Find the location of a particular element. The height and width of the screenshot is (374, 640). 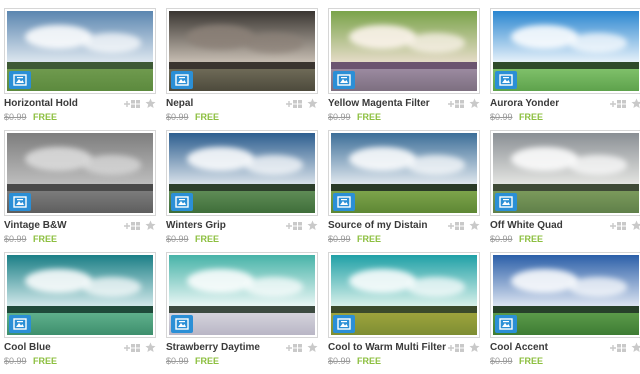

filter-card: Aurora Yonder $0.99 FREE is located at coordinates (565, 67).